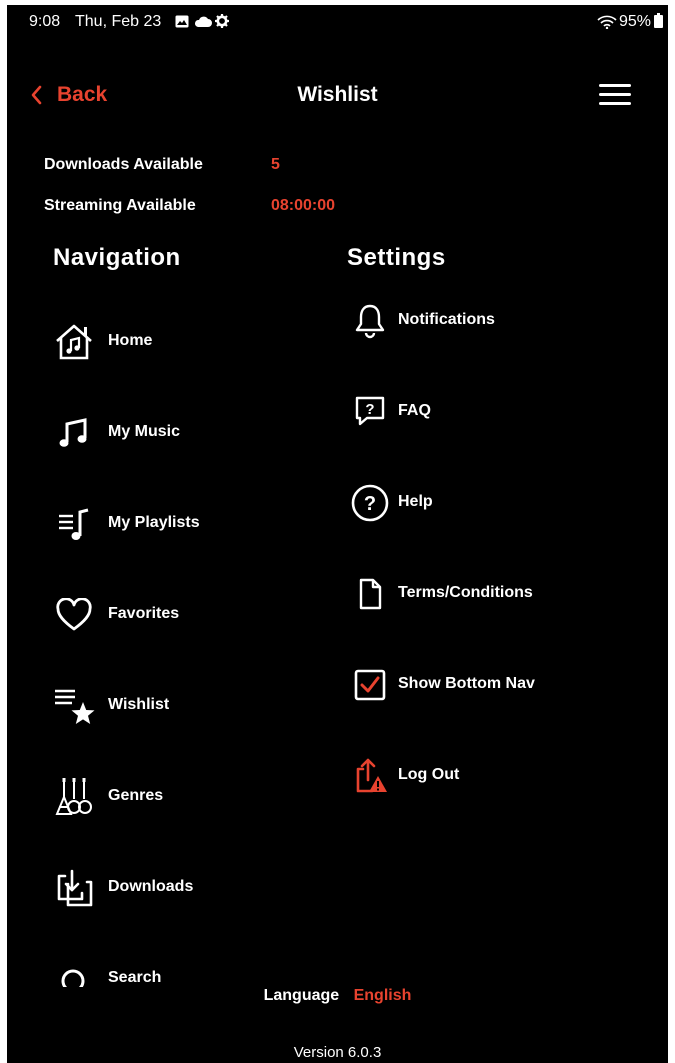  What do you see at coordinates (172, 805) in the screenshot?
I see `nav-item-genres: Genres` at bounding box center [172, 805].